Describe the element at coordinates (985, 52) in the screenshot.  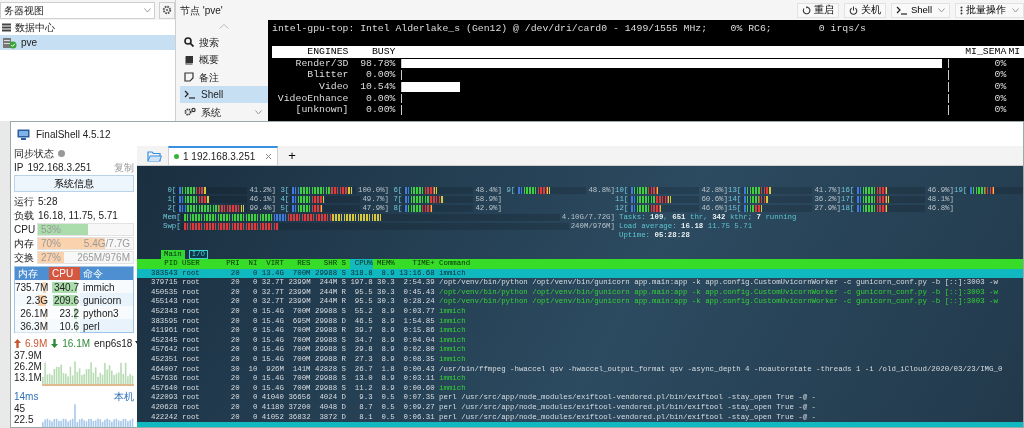
I see `column-header: MI_SEMA` at that location.